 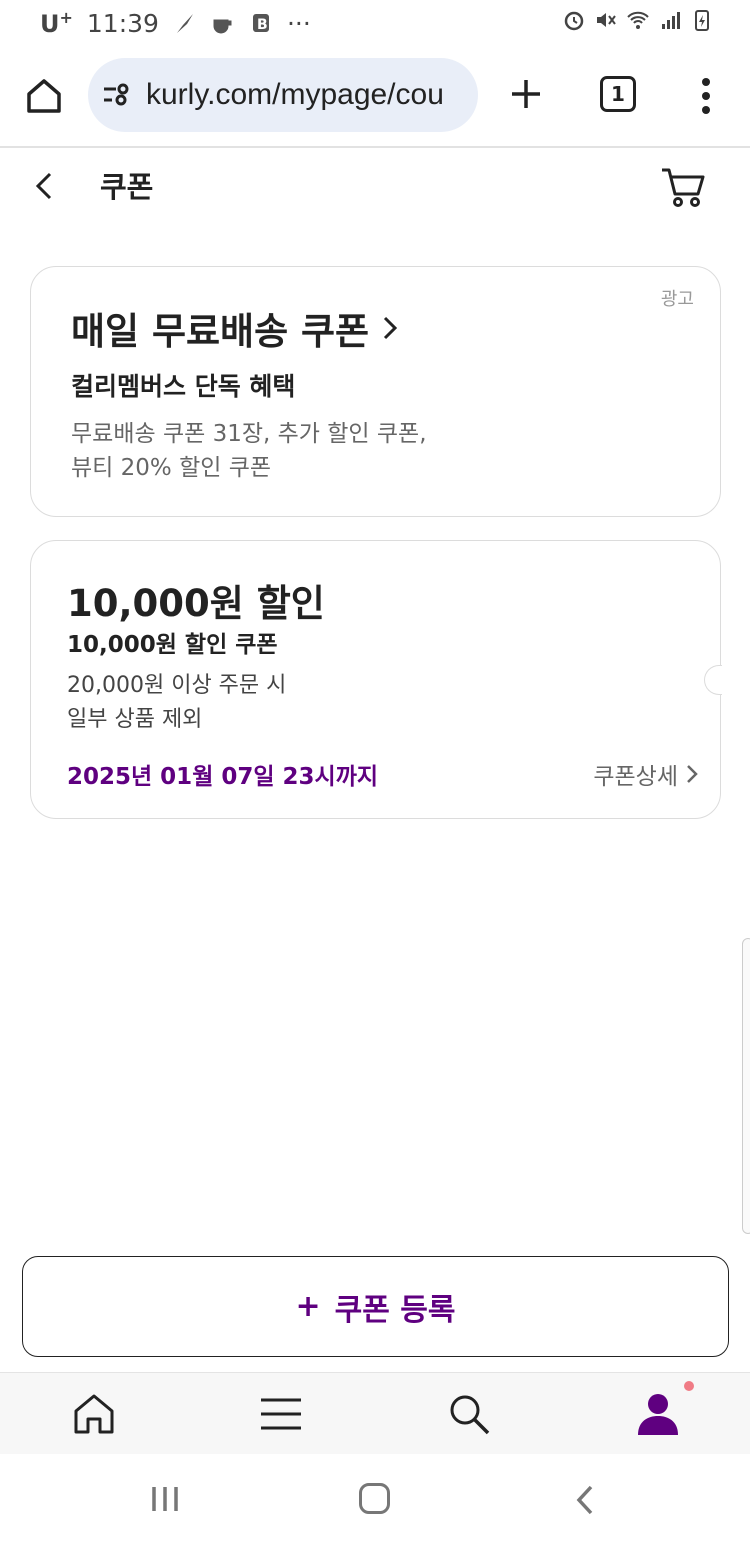 I want to click on tab-count: 1, so click(x=618, y=94).